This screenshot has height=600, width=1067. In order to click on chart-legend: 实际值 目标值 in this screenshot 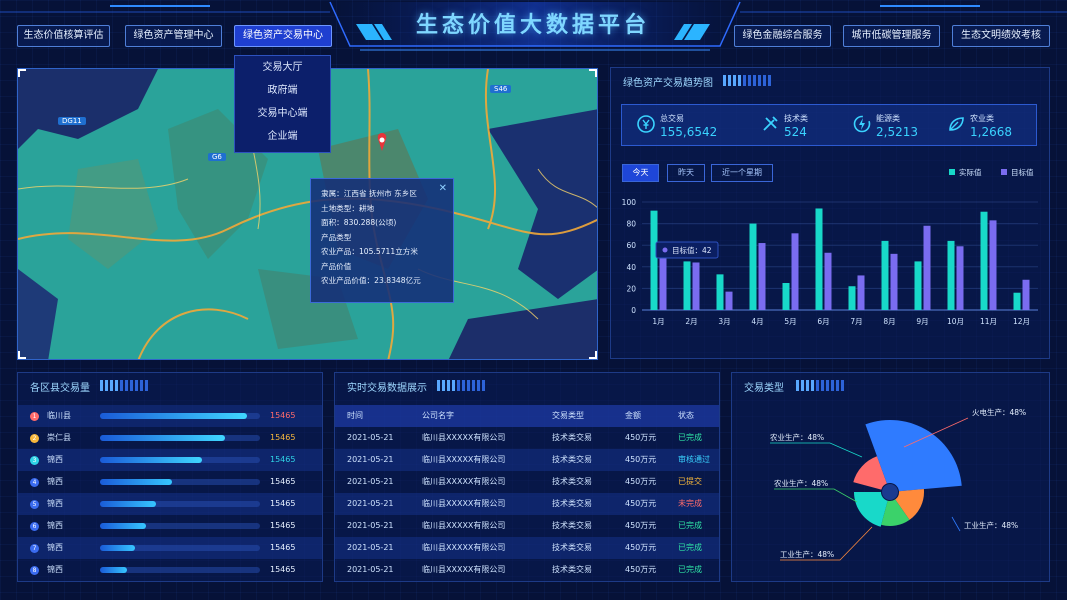, I will do `click(991, 172)`.